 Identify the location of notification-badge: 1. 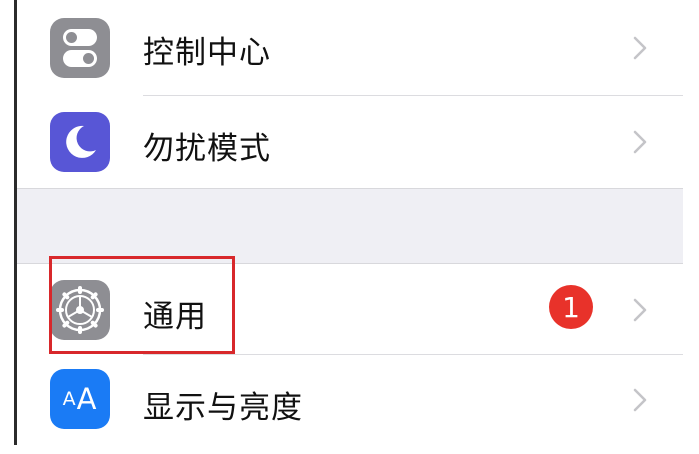
(571, 307).